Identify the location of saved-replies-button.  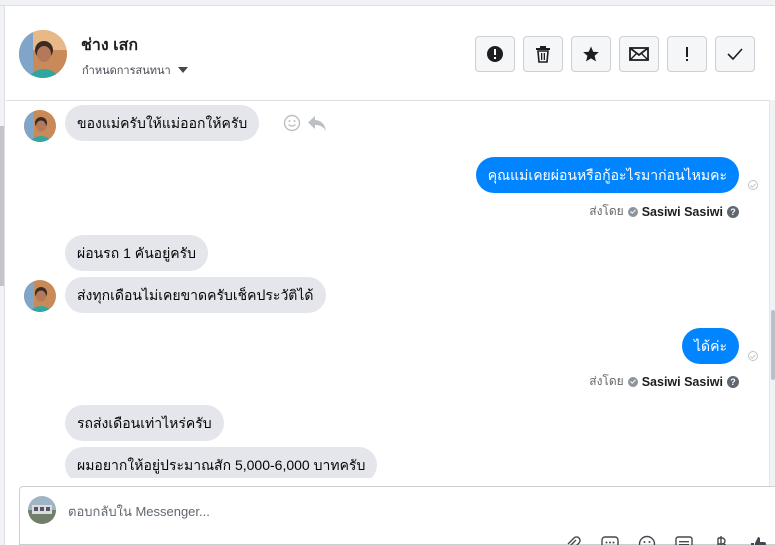
(610, 539).